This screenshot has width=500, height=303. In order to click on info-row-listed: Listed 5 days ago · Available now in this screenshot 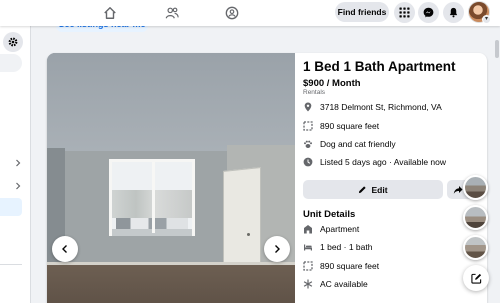, I will do `click(374, 162)`.